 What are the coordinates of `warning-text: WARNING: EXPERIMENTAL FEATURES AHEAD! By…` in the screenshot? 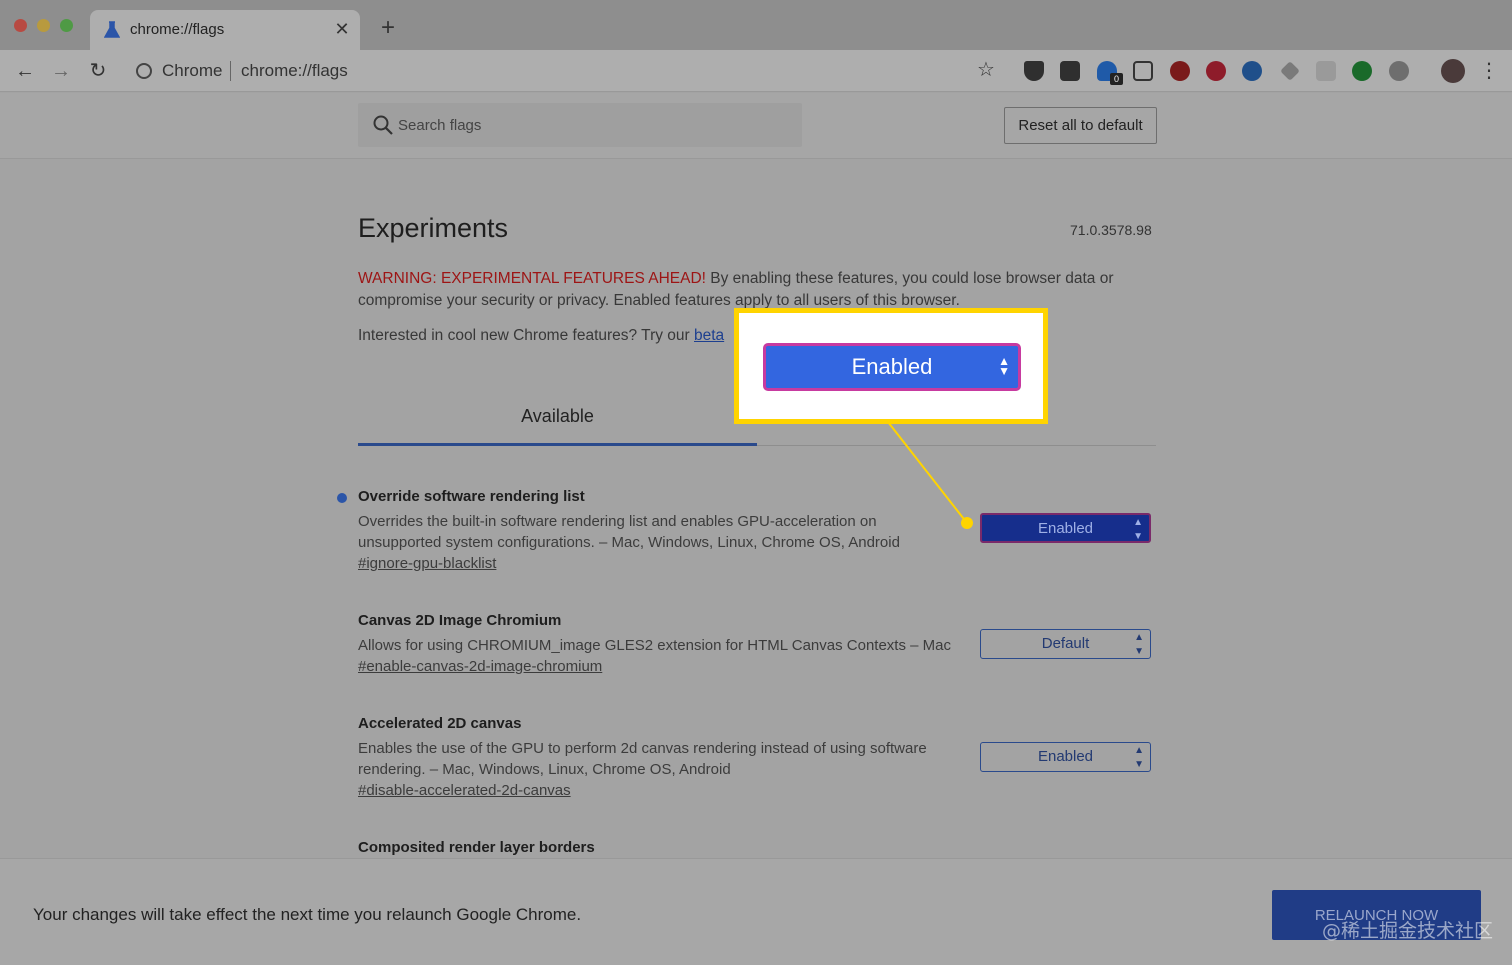 It's located at (753, 290).